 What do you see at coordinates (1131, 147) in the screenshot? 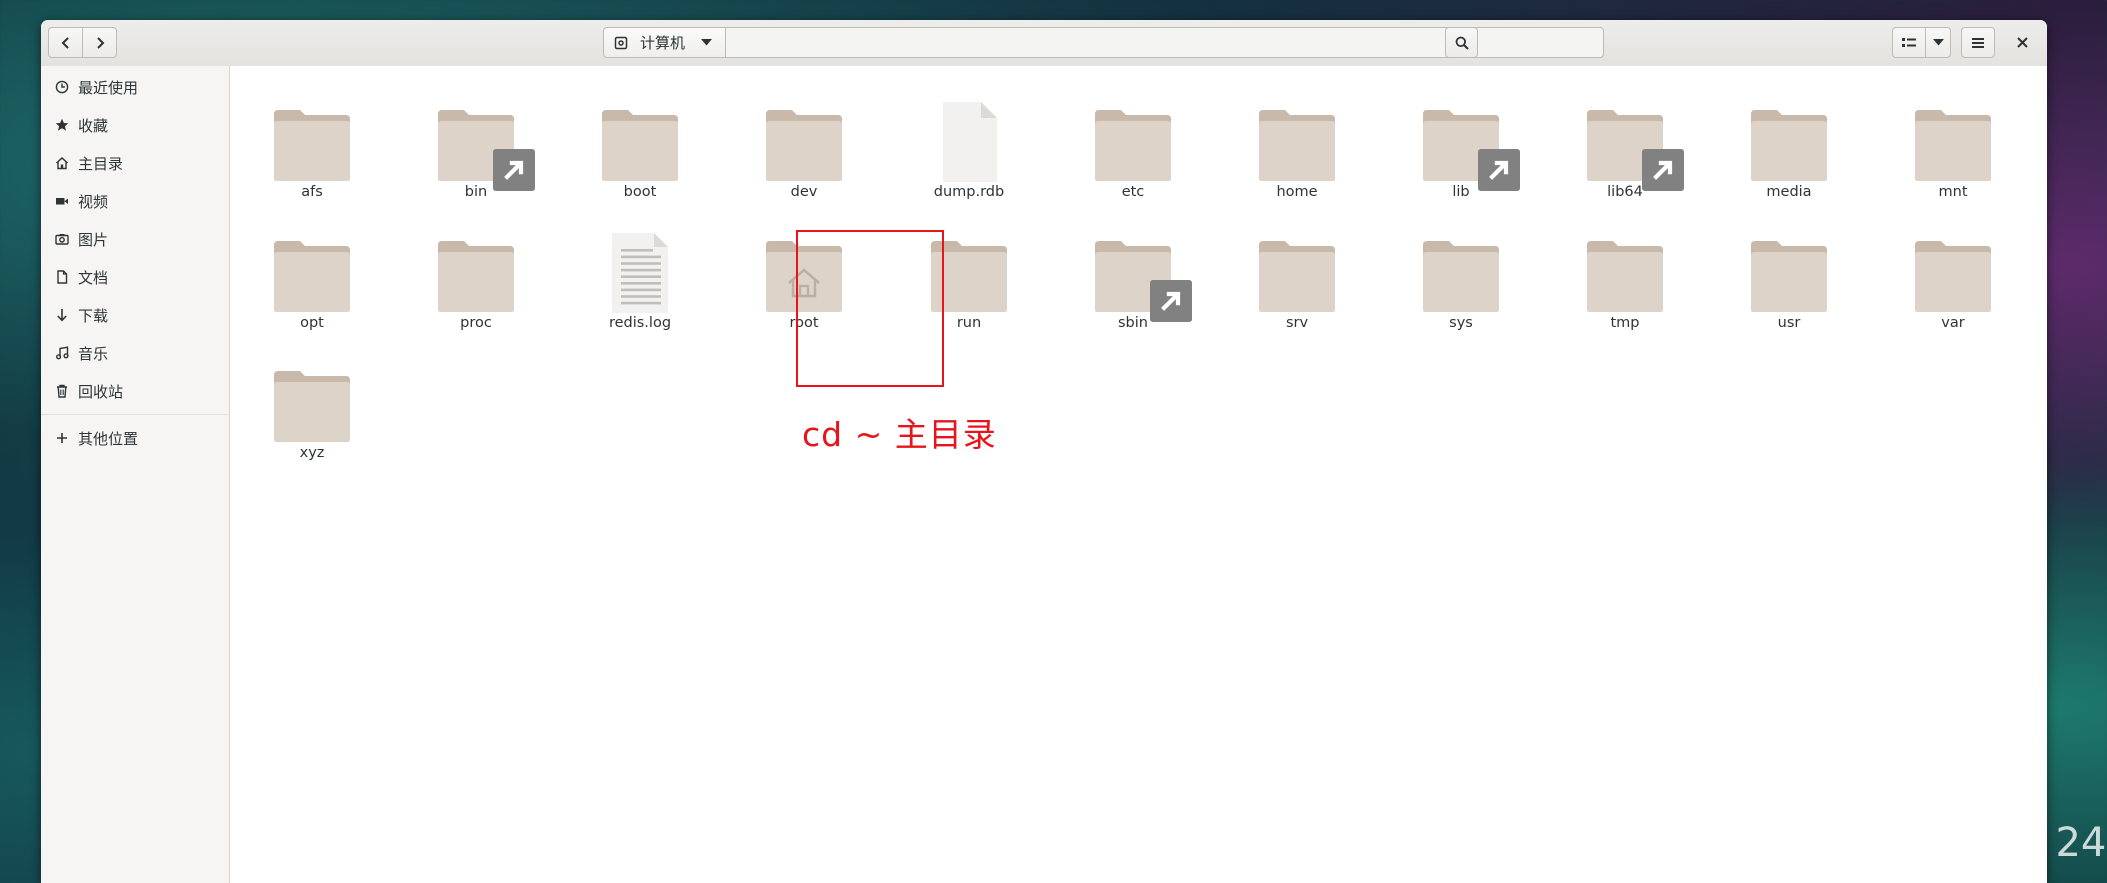
I see `file-item: etc` at bounding box center [1131, 147].